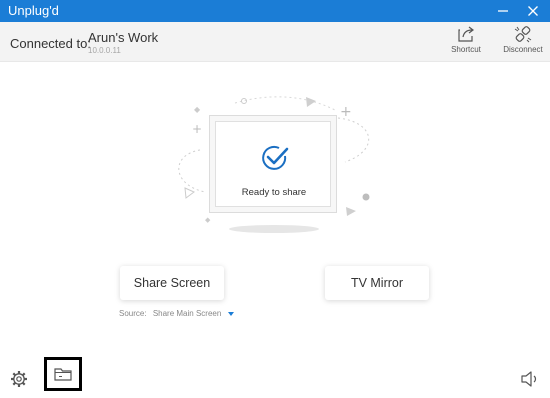 This screenshot has height=398, width=550. I want to click on tv-mirror-button: TV Mirror, so click(377, 283).